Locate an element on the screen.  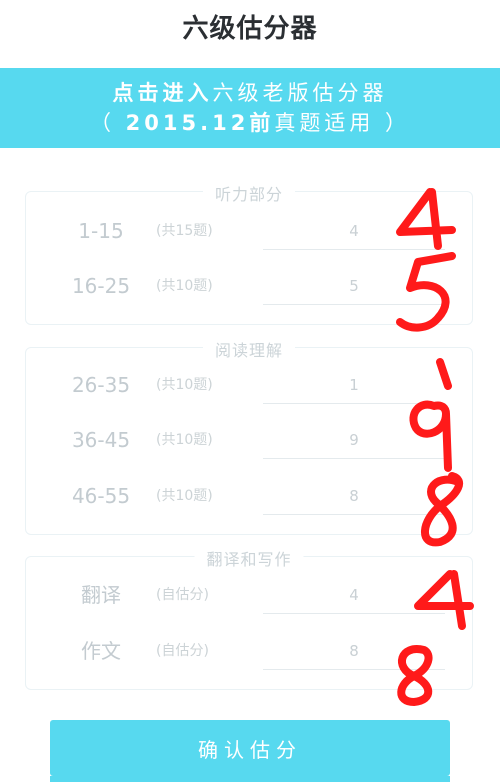
score-input: 5 is located at coordinates (354, 286).